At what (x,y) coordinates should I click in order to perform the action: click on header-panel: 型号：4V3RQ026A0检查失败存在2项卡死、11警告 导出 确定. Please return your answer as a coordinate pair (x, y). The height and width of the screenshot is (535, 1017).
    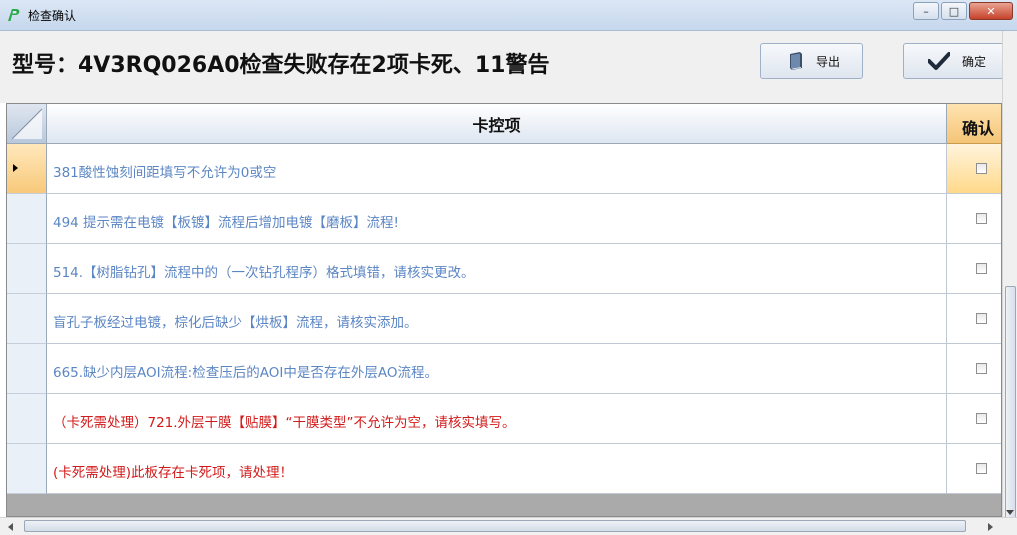
    Looking at the image, I should click on (508, 67).